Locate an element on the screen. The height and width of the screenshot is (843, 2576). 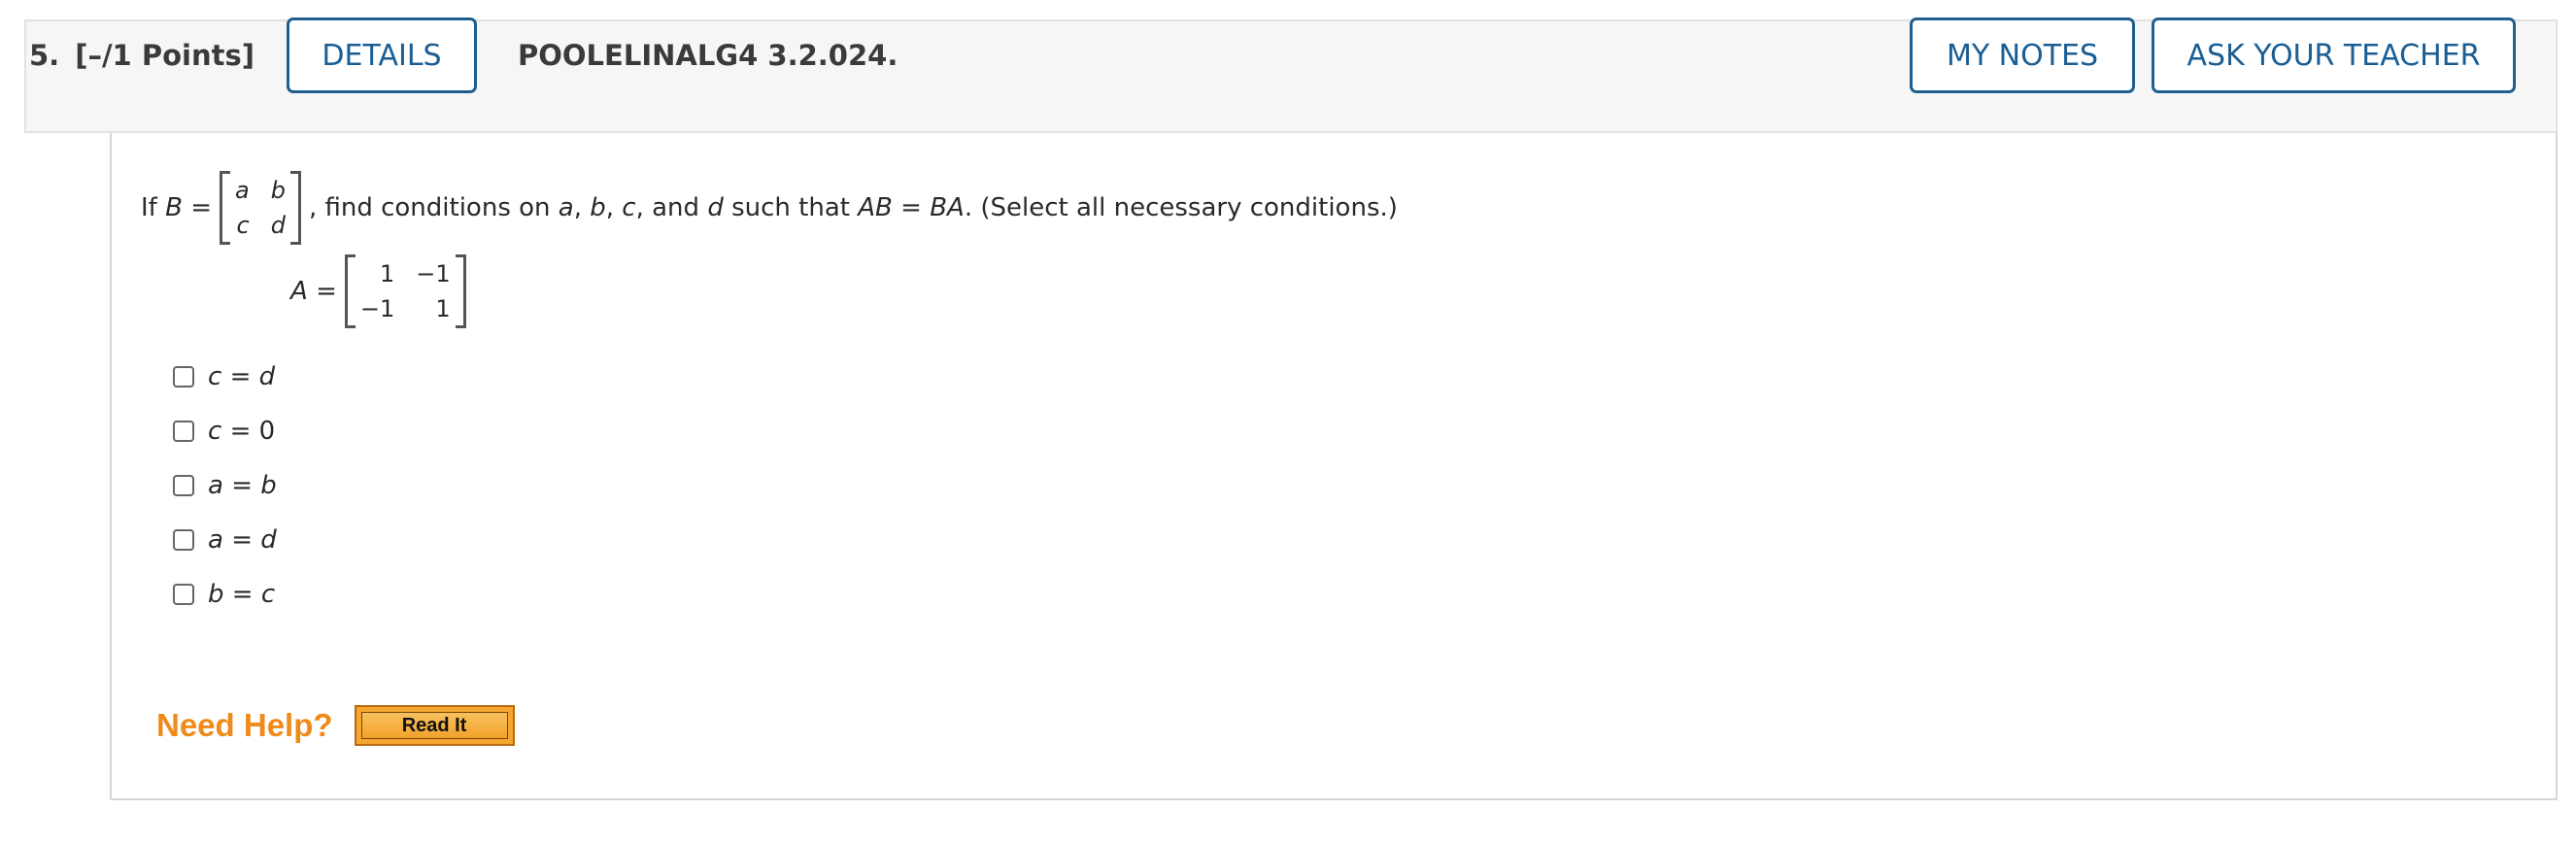
option-a-equals-d: a = d is located at coordinates (225, 540).